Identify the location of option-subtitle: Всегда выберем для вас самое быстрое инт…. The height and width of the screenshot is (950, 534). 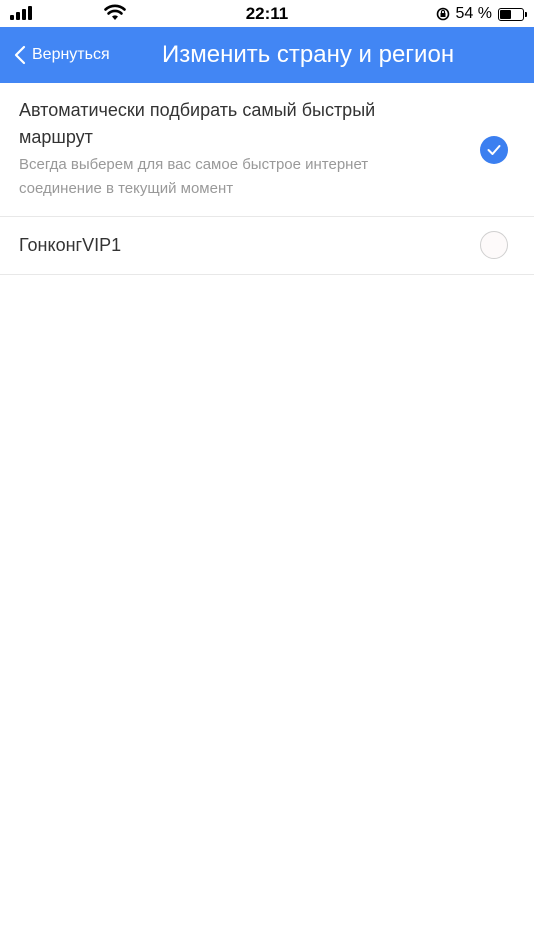
(194, 176).